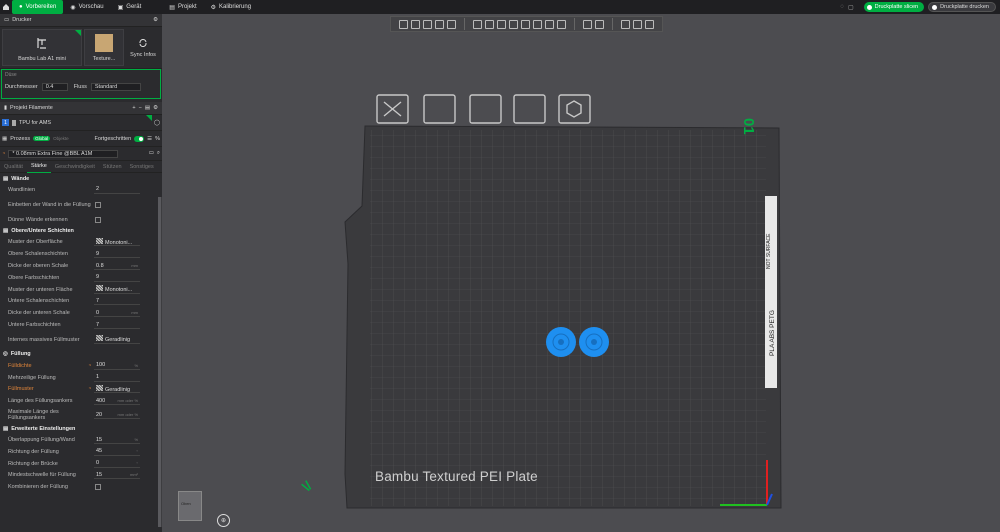 The height and width of the screenshot is (532, 1000). What do you see at coordinates (13, 167) in the screenshot?
I see `tab-quality: Qualität` at bounding box center [13, 167].